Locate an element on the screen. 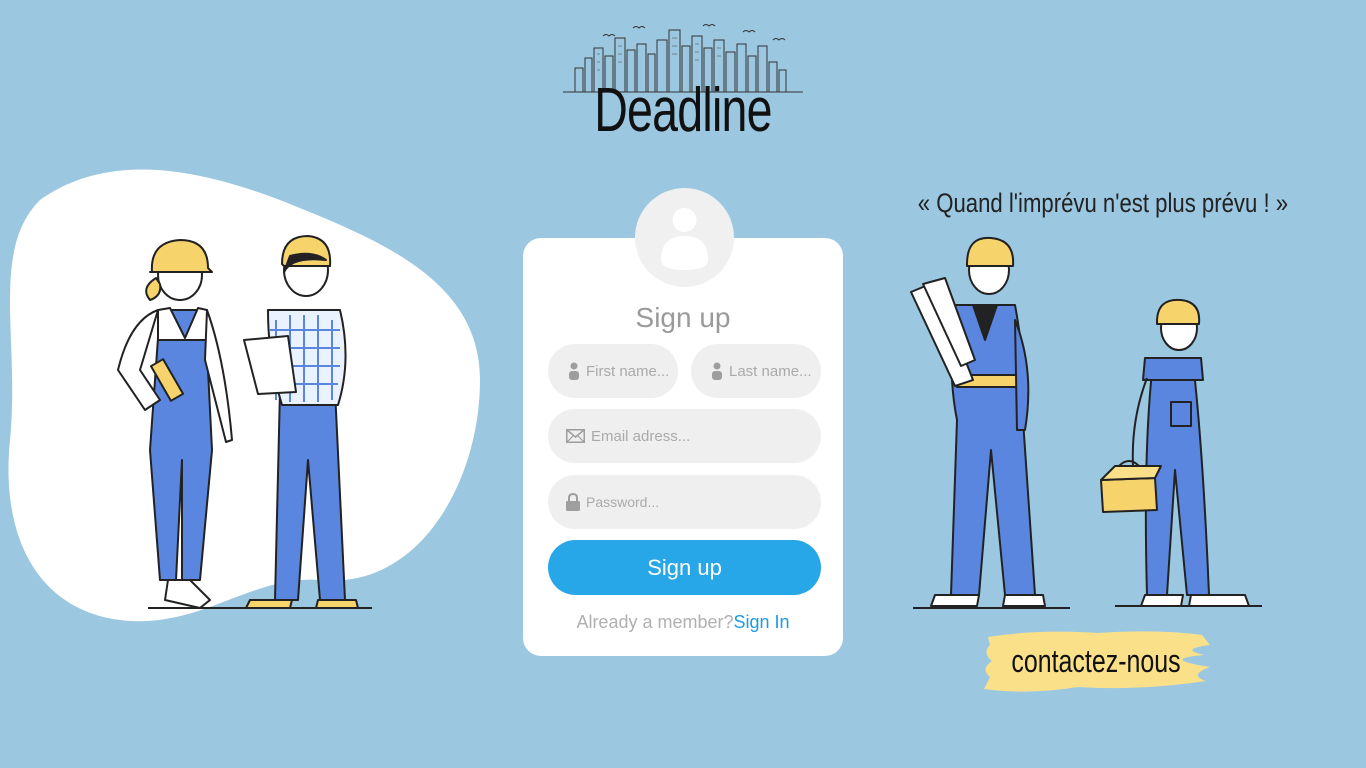 This screenshot has height=768, width=1366. avatar-icon is located at coordinates (684, 239).